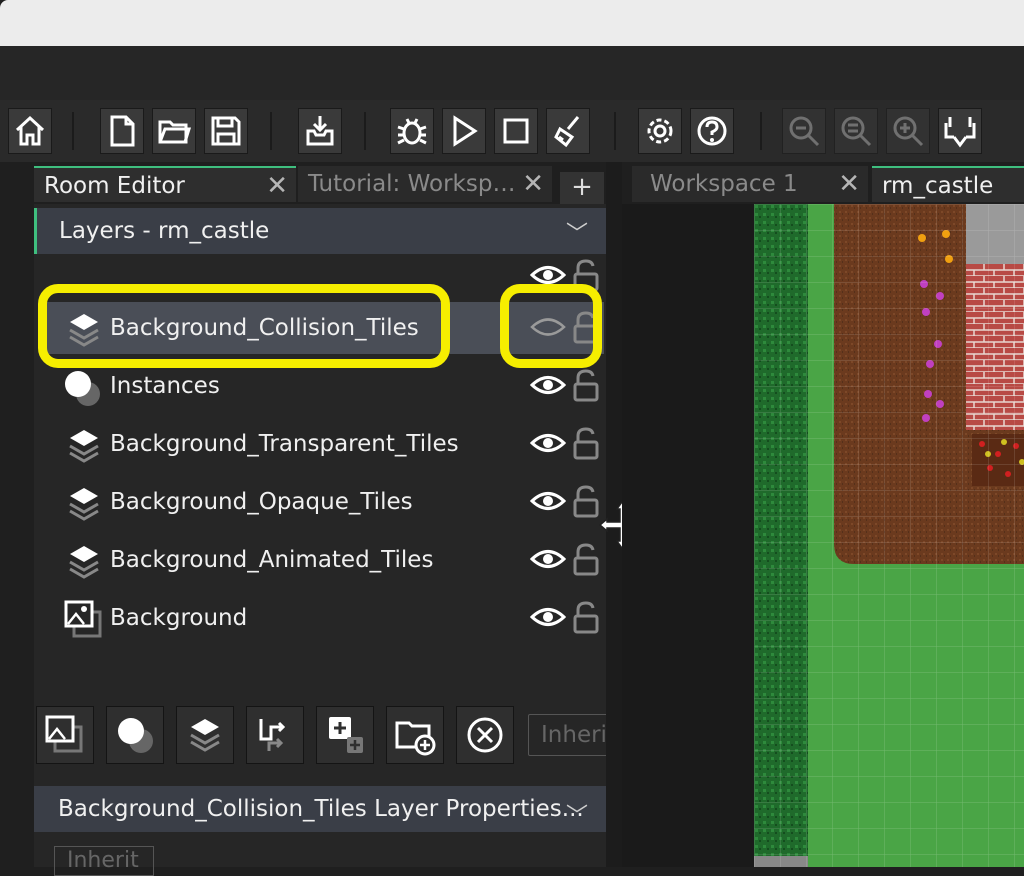  What do you see at coordinates (415, 738) in the screenshot?
I see `add-folder-icon` at bounding box center [415, 738].